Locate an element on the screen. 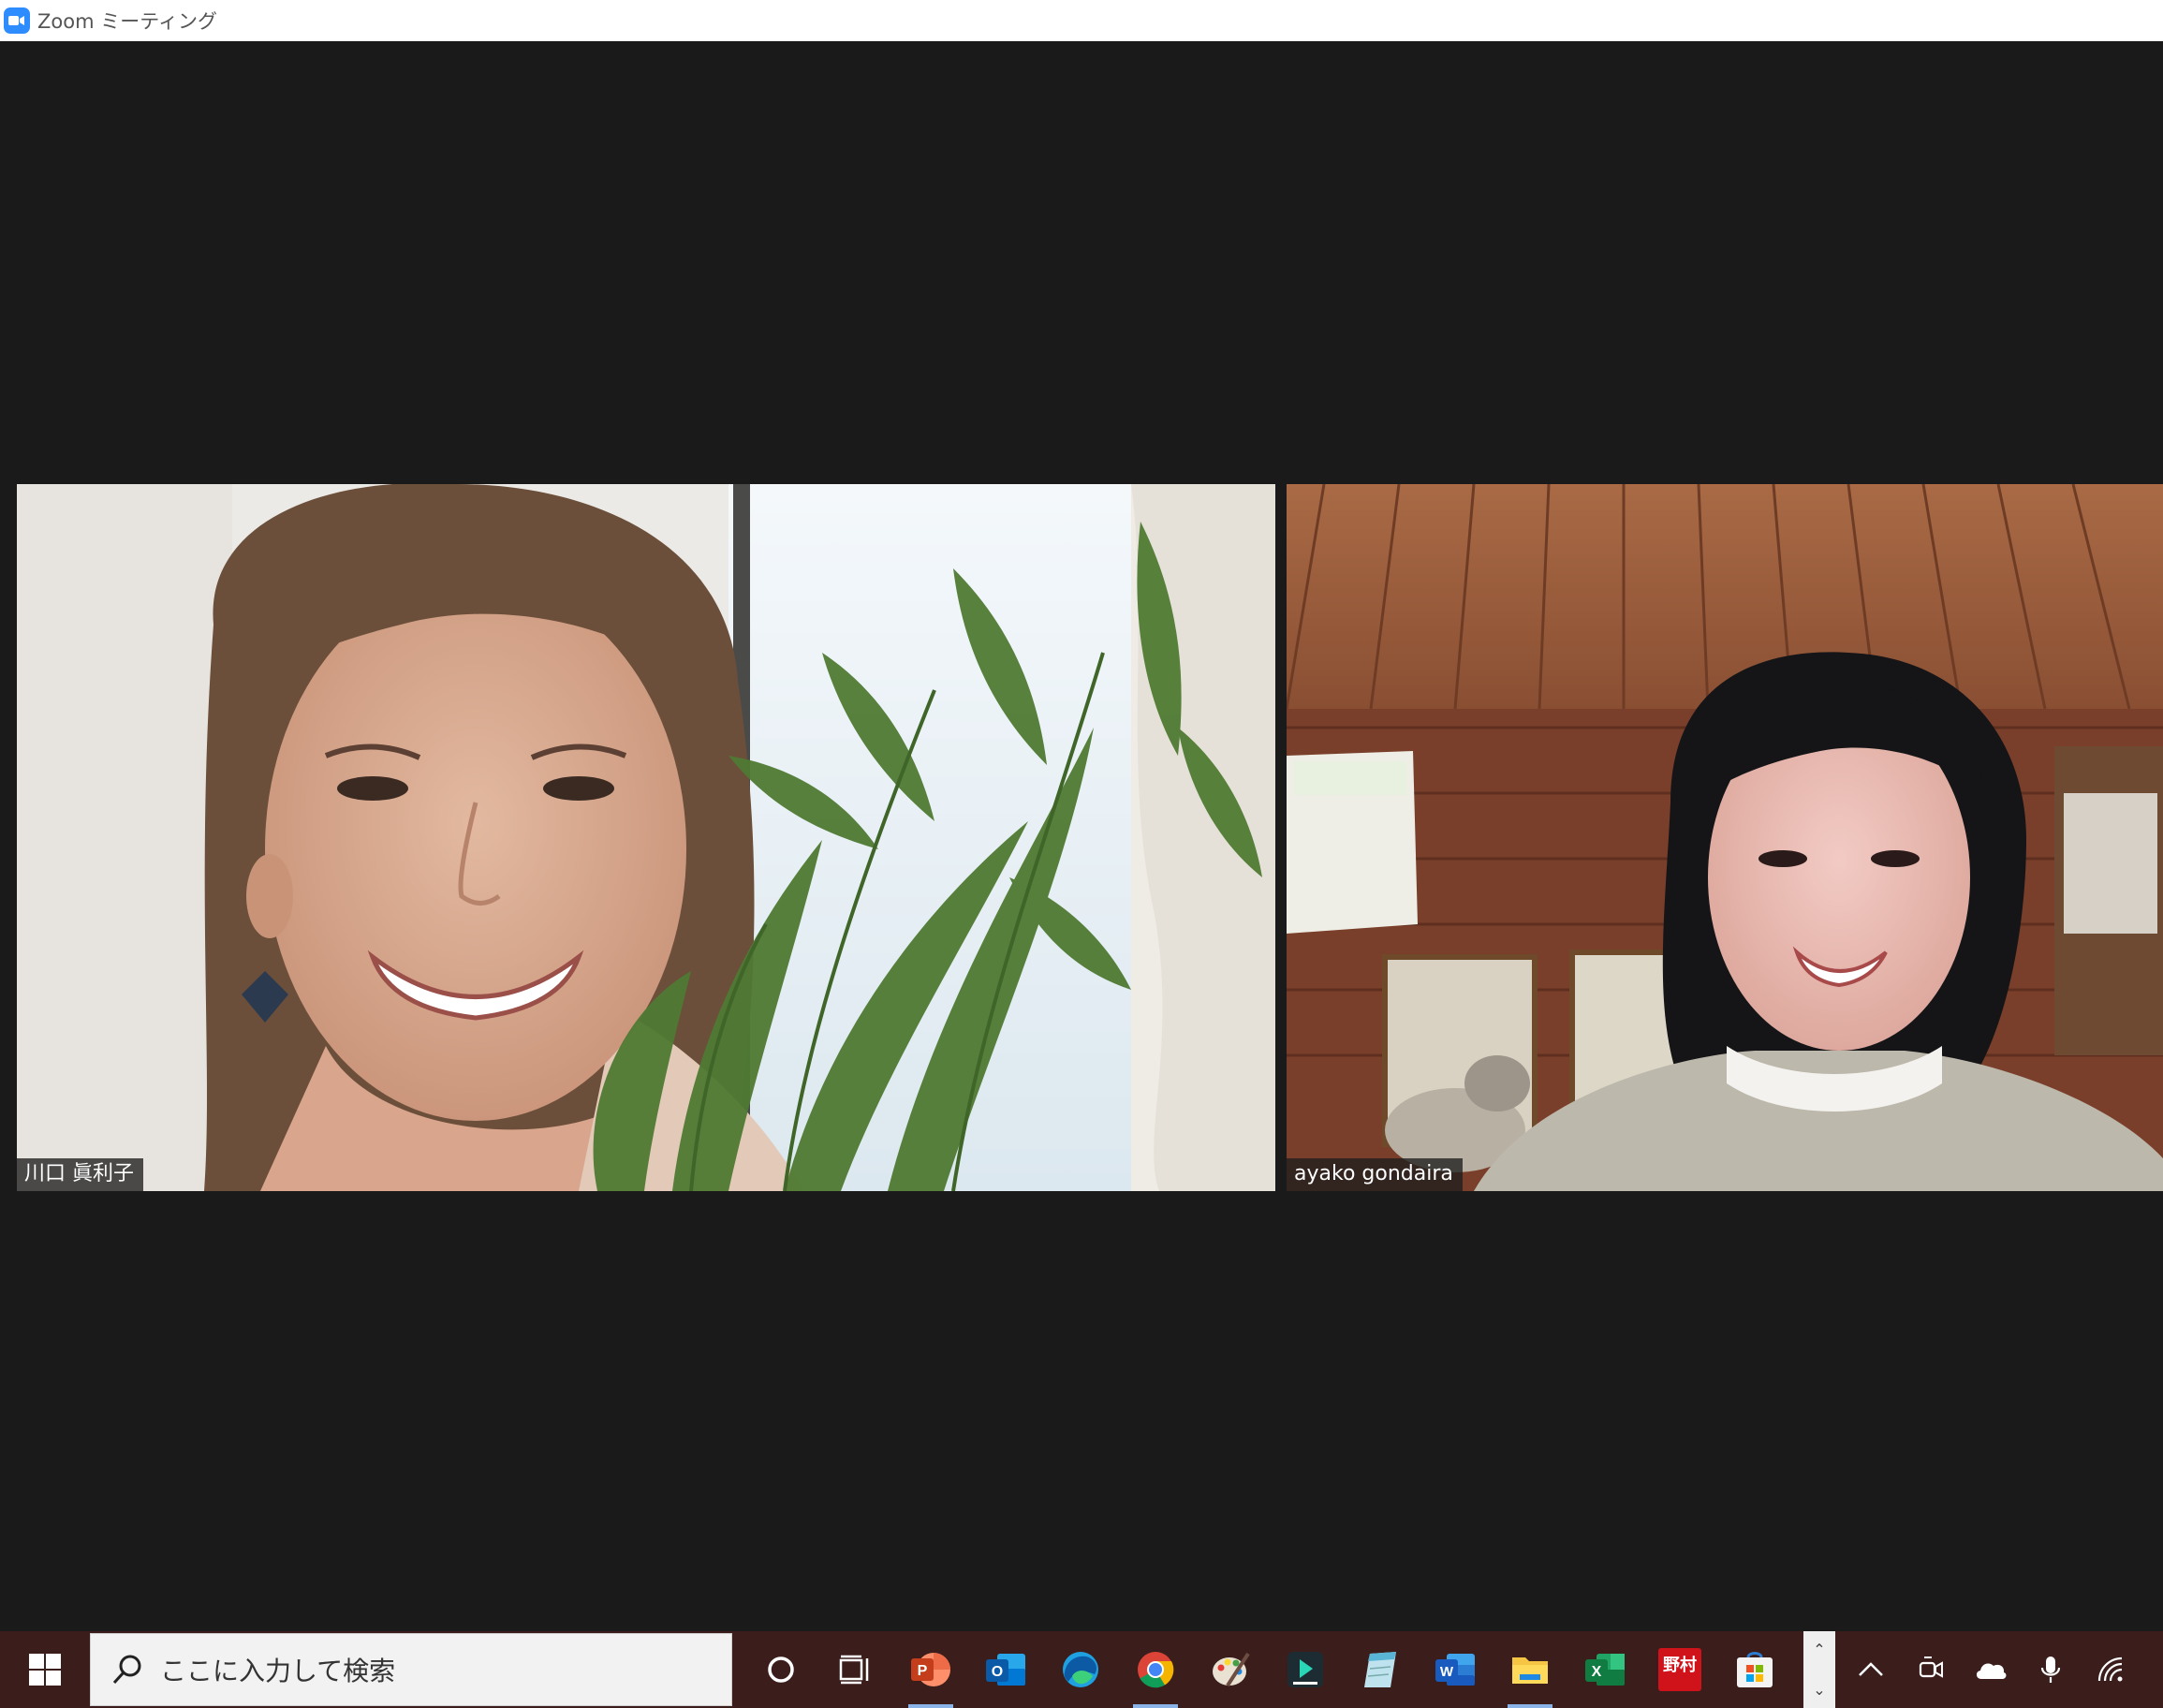  powerpoint-icon: P is located at coordinates (930, 1670).